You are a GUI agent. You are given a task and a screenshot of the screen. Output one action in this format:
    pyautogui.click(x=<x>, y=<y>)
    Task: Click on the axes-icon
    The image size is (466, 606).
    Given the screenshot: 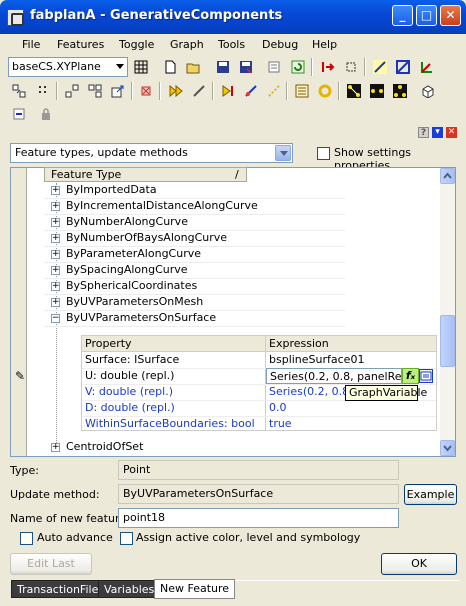 What is the action you would take?
    pyautogui.click(x=426, y=67)
    